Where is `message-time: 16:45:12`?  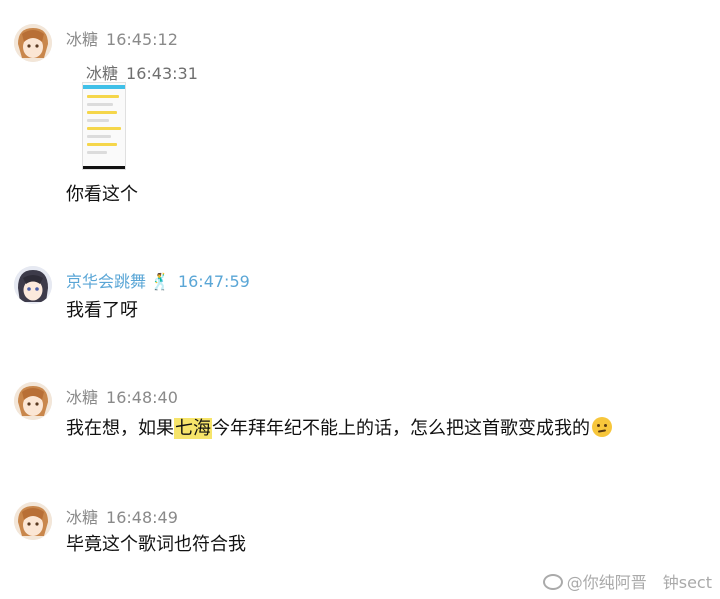
message-time: 16:45:12 is located at coordinates (142, 39).